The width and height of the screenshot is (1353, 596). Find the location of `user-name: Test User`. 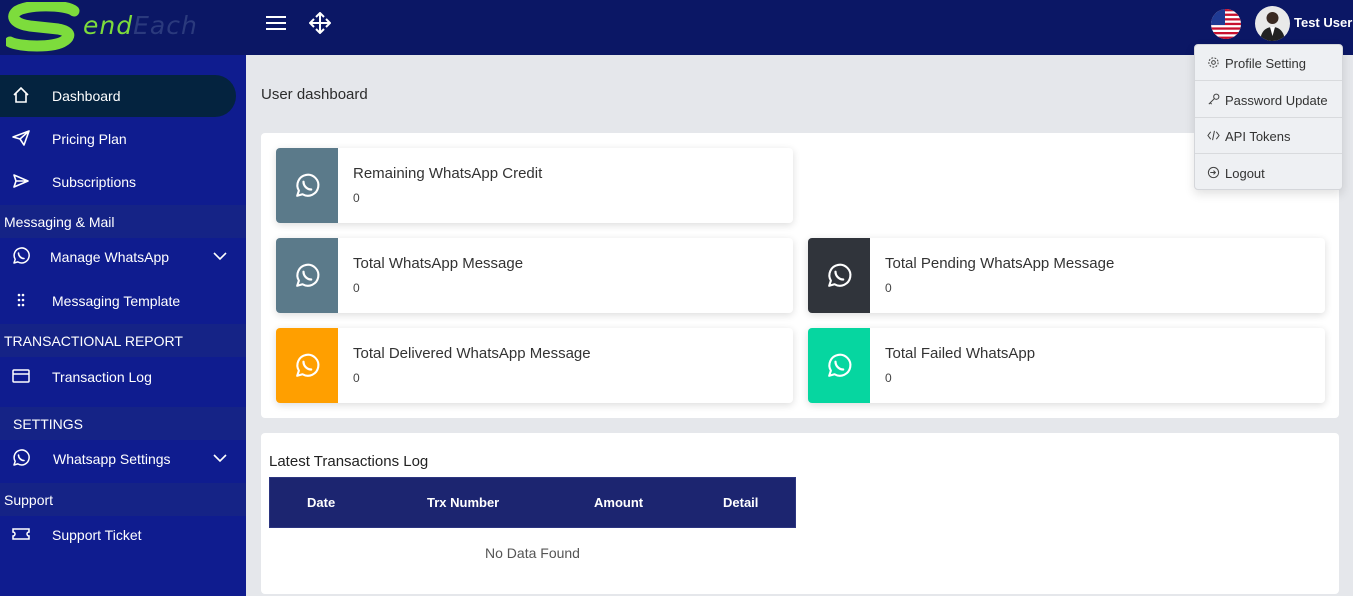

user-name: Test User is located at coordinates (1323, 22).